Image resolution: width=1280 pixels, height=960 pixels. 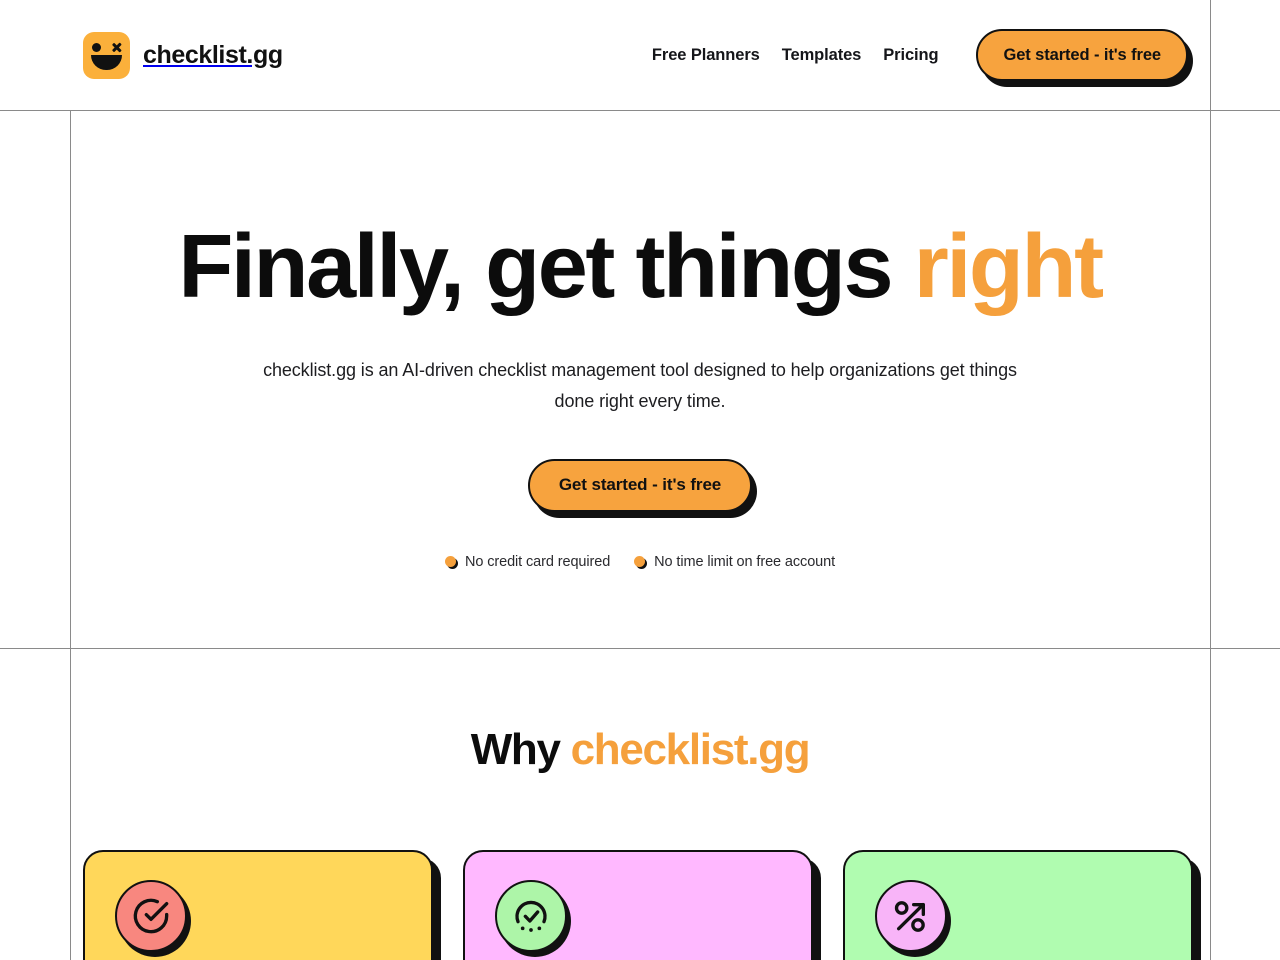 I want to click on feature-card-list, so click(x=643, y=905).